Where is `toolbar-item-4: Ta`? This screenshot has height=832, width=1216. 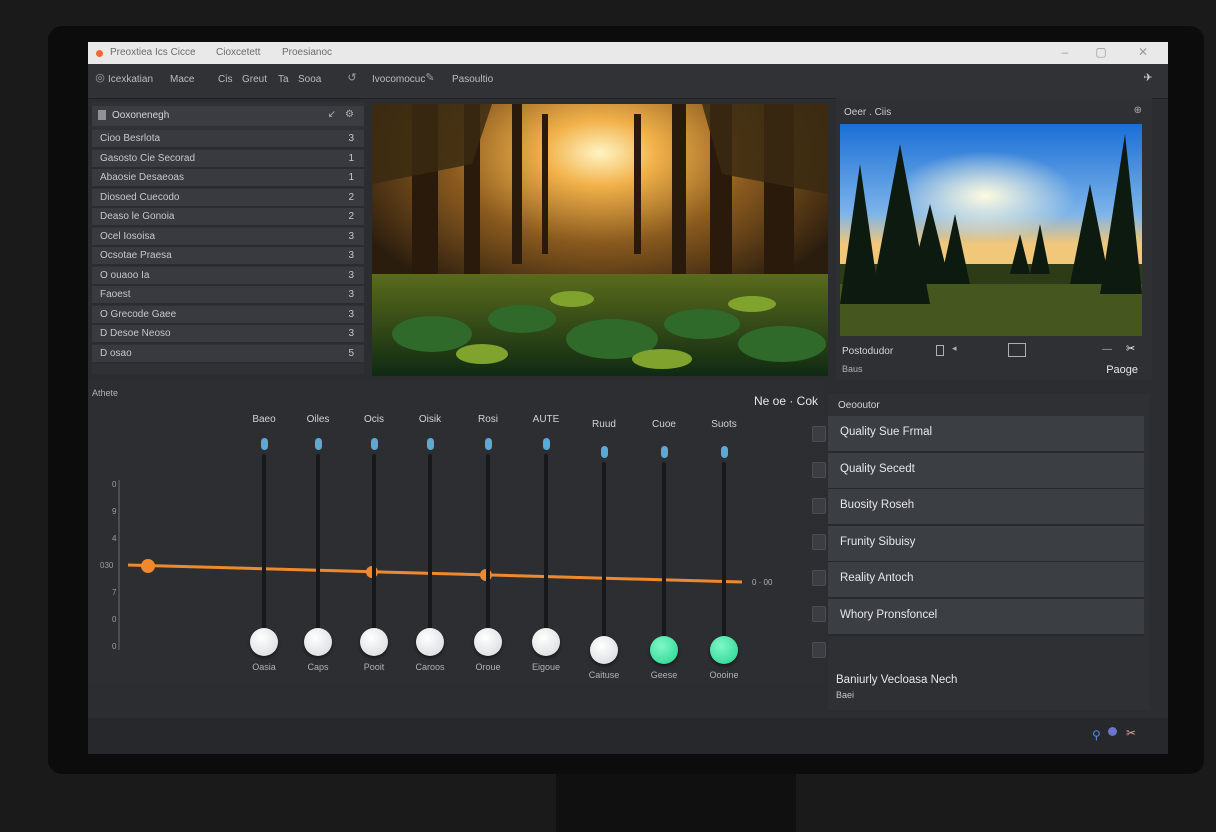 toolbar-item-4: Ta is located at coordinates (283, 79).